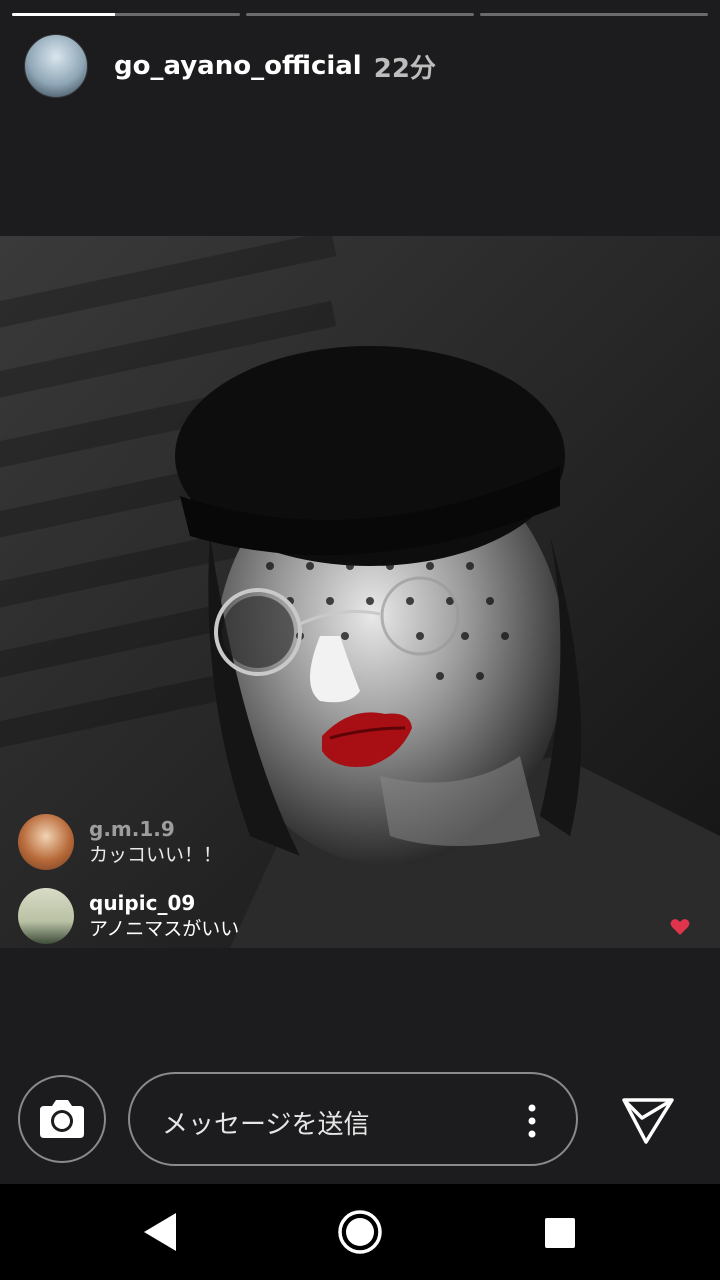  What do you see at coordinates (680, 927) in the screenshot?
I see `heart-icon` at bounding box center [680, 927].